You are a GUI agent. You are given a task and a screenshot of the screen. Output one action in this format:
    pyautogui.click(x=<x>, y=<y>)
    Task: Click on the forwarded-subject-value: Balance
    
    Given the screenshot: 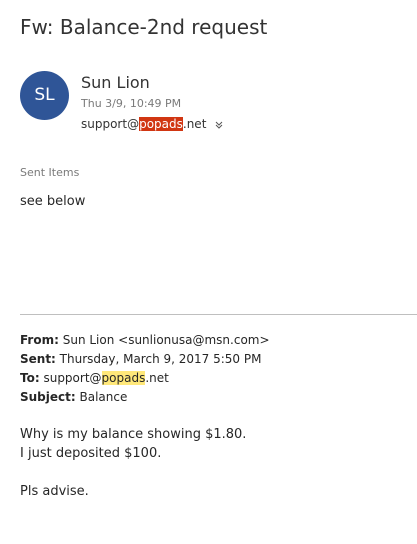 What is the action you would take?
    pyautogui.click(x=101, y=397)
    